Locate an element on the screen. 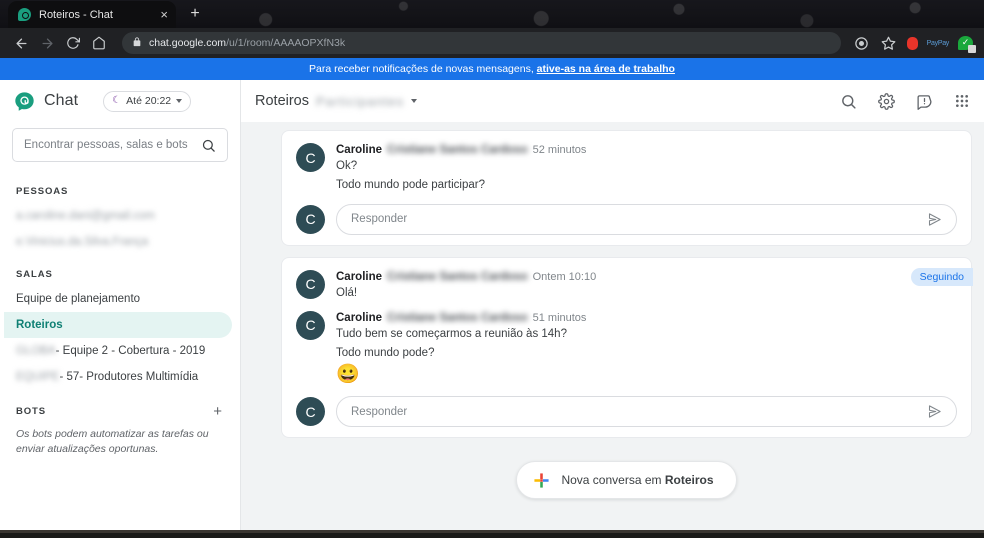  brand-name: Chat is located at coordinates (61, 100).